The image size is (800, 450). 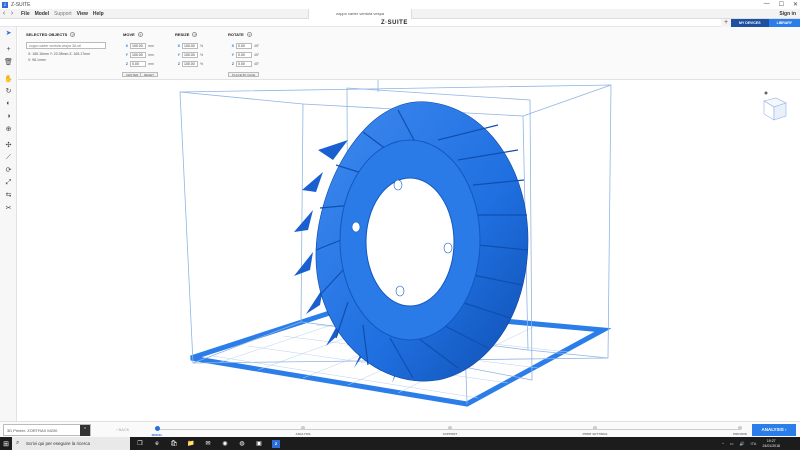 I want to click on brand-bar: Z·SUITE, so click(x=400, y=23).